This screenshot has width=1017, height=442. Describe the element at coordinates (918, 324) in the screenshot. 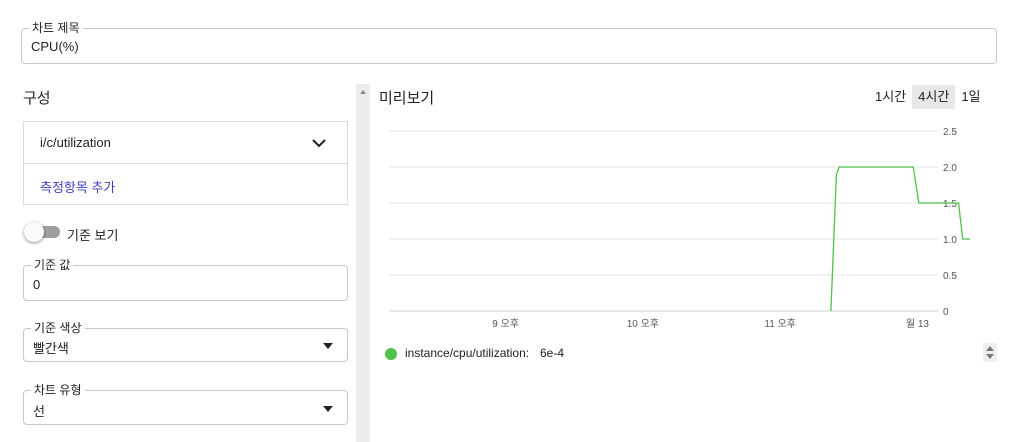

I see `x-tick-label: 월 13` at that location.